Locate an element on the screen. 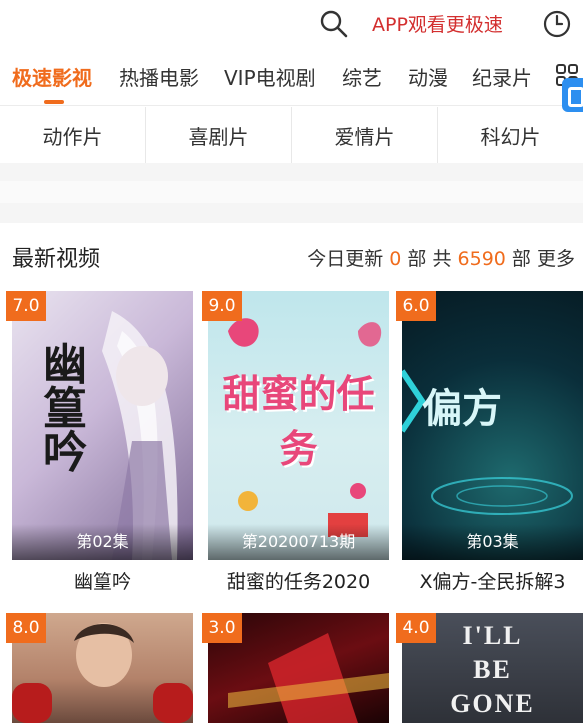 The image size is (583, 723). rating-badge: 8.0 is located at coordinates (26, 628).